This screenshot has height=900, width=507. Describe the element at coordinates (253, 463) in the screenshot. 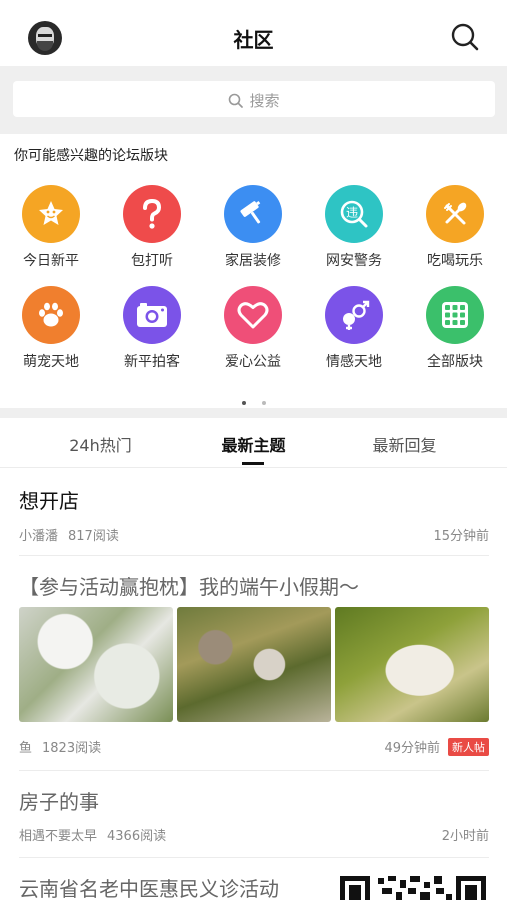

I see `tab-active-indicator` at that location.